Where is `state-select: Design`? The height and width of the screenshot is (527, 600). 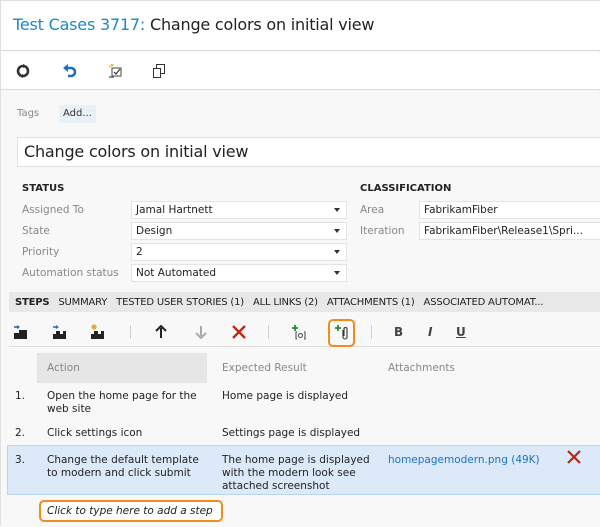
state-select: Design is located at coordinates (239, 231).